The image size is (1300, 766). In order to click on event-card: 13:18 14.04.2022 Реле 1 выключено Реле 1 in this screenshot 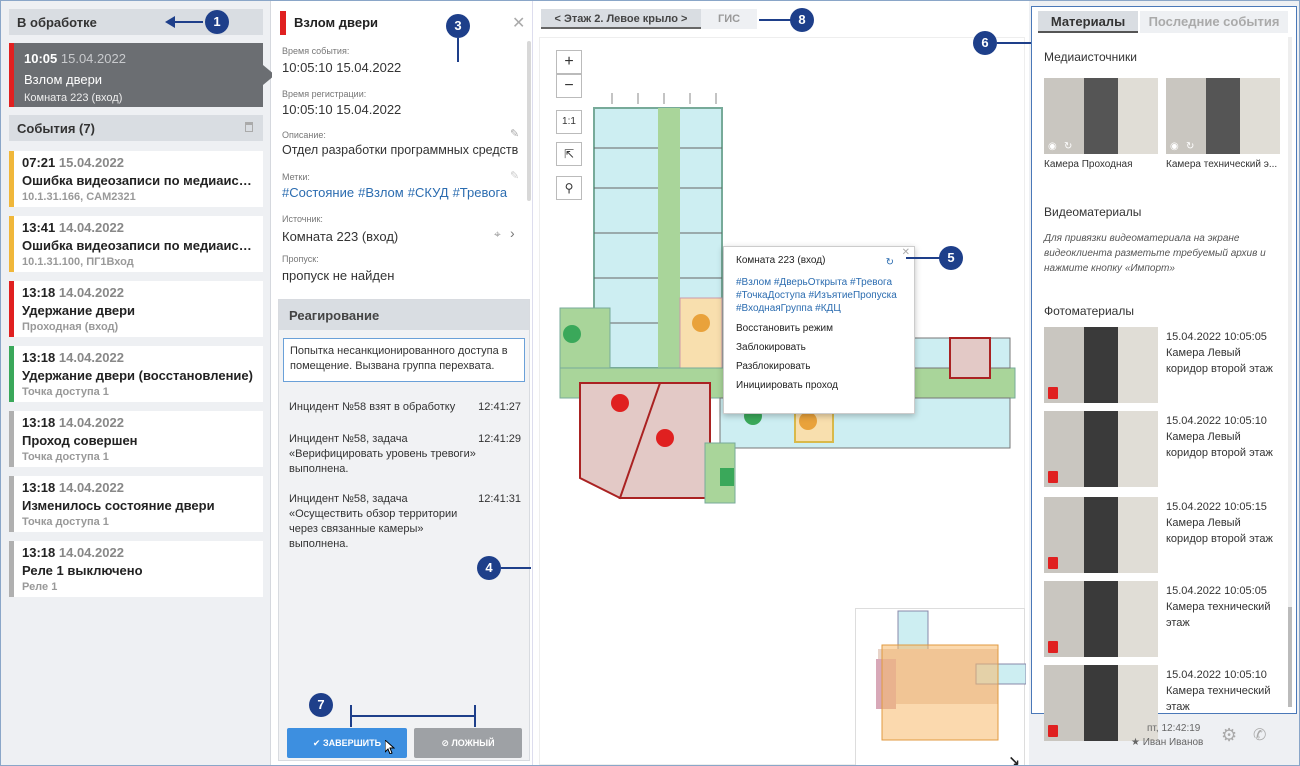, I will do `click(136, 569)`.